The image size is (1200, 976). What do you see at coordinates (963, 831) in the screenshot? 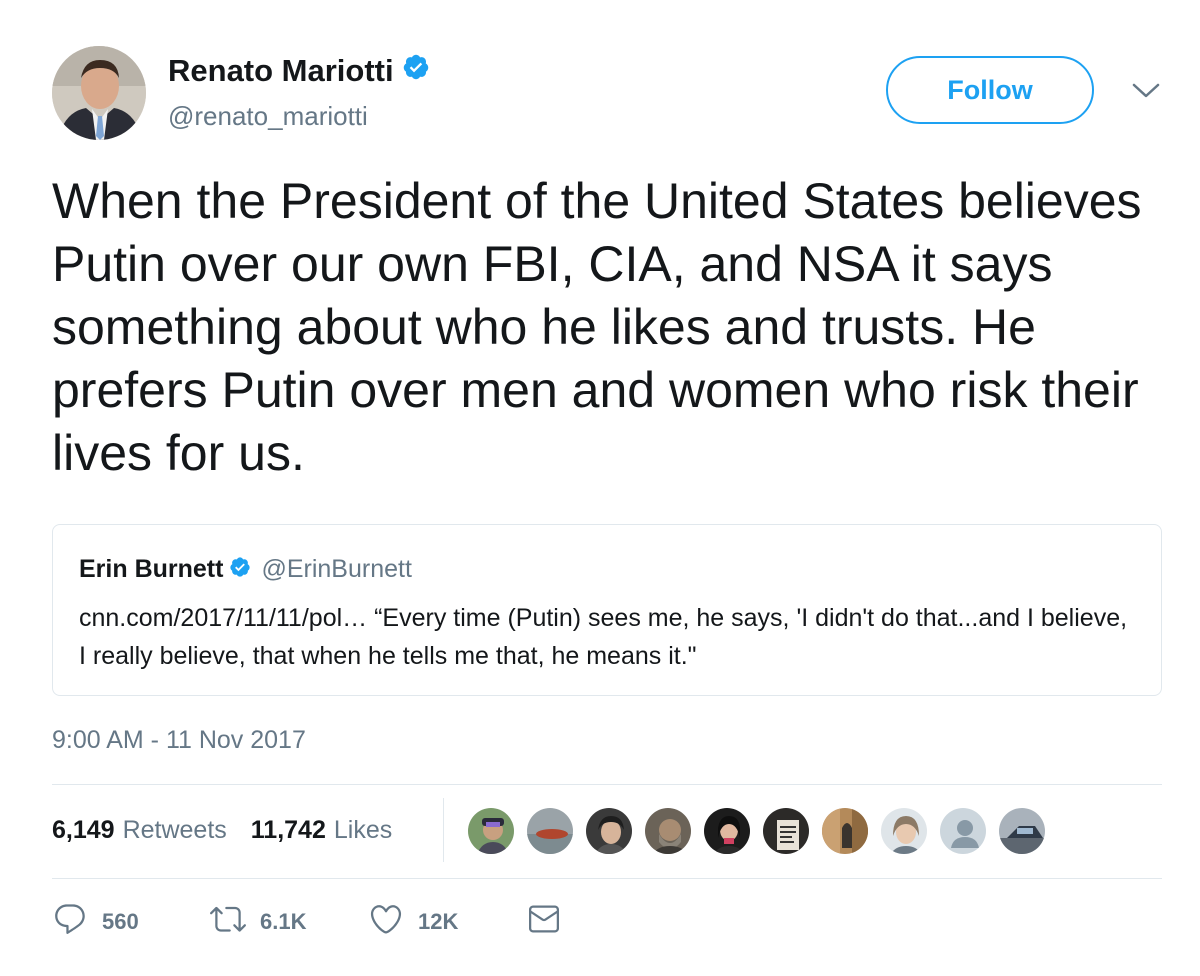
I see `liker-avatar-default` at bounding box center [963, 831].